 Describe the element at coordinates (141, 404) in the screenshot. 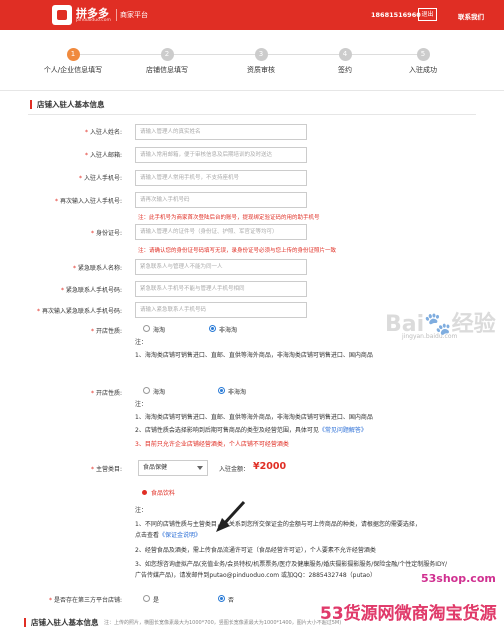

I see `note-head: 注：` at that location.